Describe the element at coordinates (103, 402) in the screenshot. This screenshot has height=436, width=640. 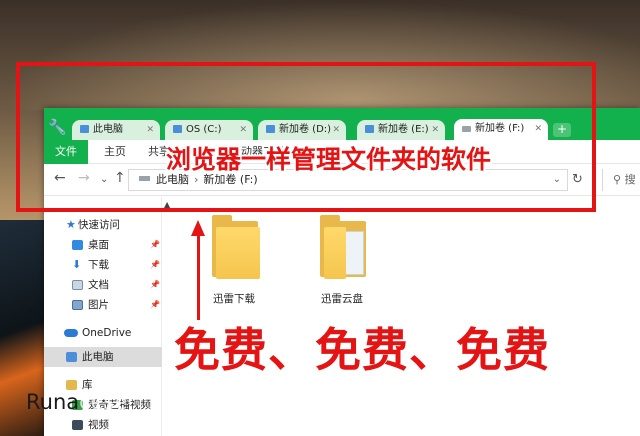
I see `watermark-faded-text: cese` at that location.